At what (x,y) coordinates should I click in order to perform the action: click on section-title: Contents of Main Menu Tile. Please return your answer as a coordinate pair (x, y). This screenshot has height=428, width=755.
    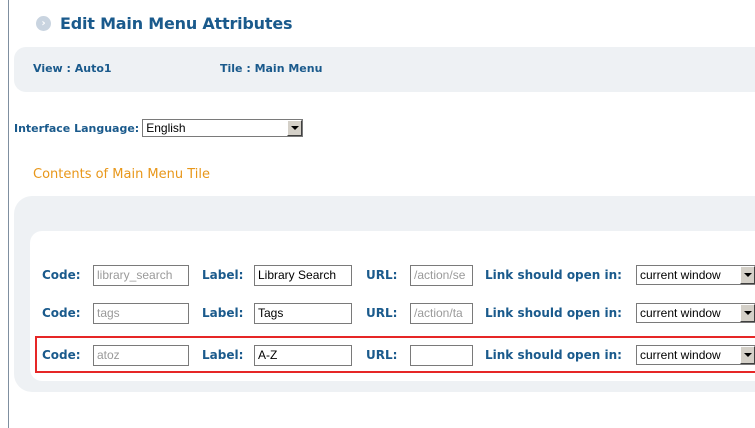
    Looking at the image, I should click on (122, 174).